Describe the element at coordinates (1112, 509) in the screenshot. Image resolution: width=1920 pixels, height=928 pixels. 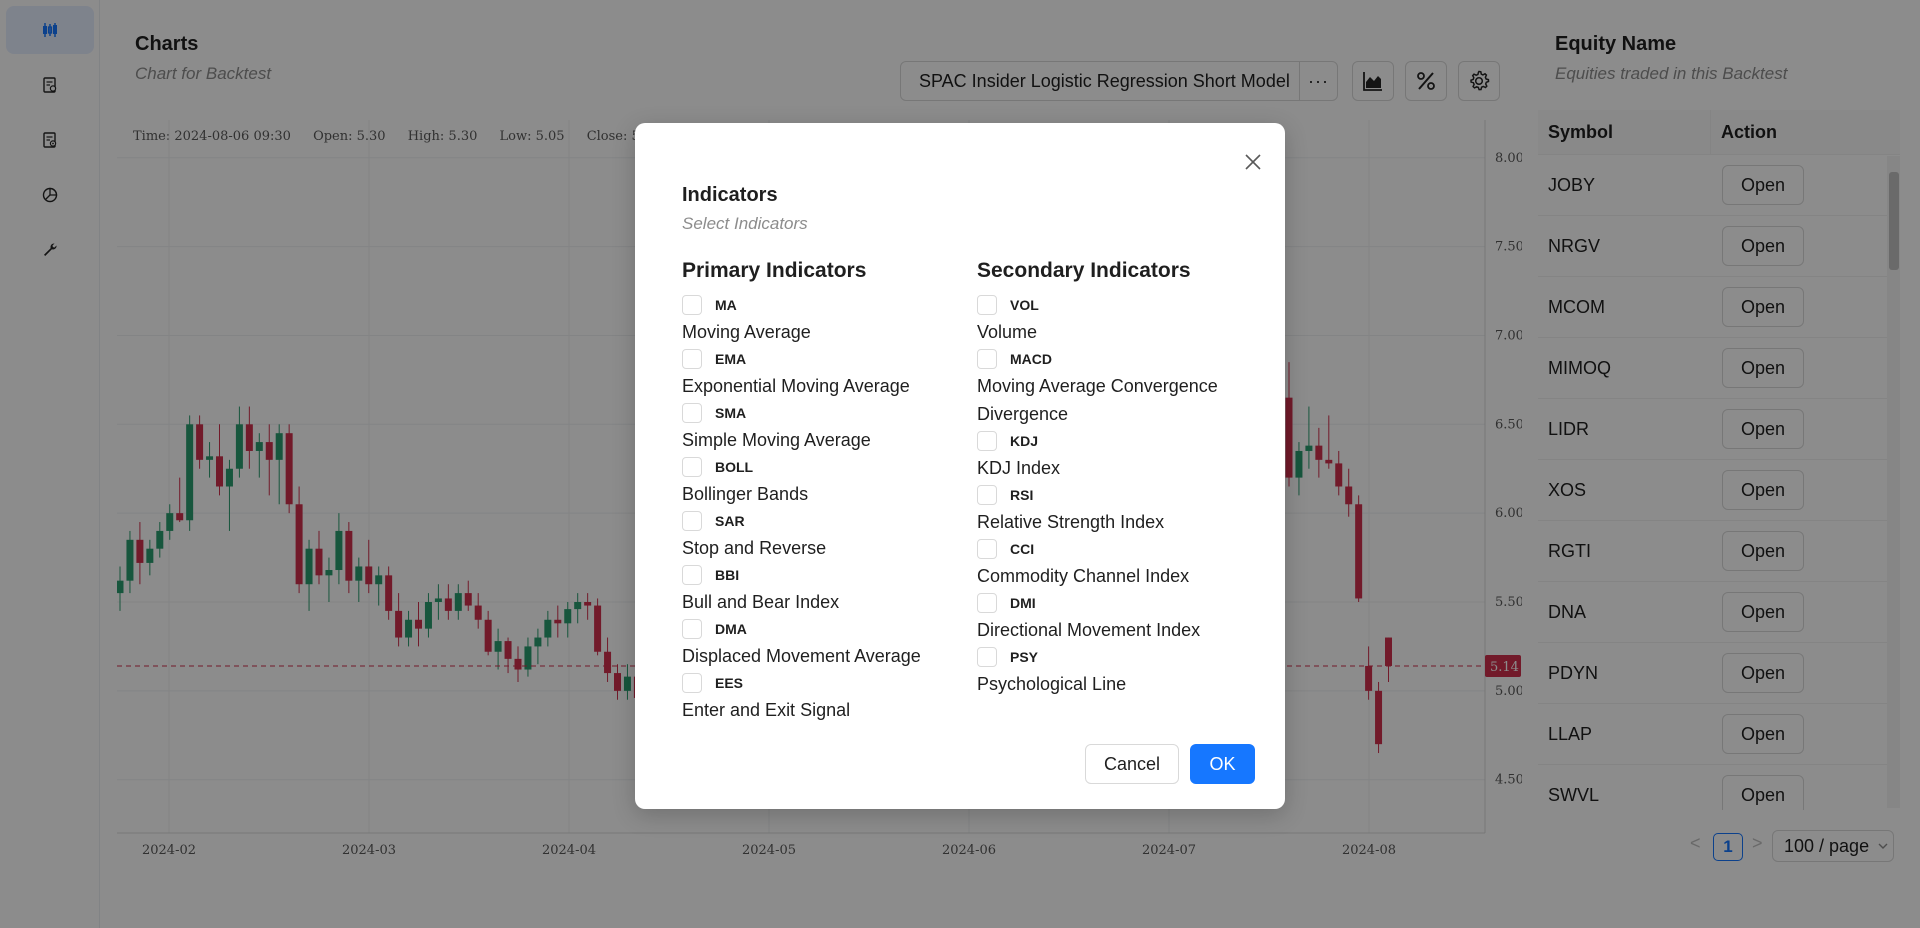
I see `indicator-rsi: RSI Relative Strength Index` at that location.